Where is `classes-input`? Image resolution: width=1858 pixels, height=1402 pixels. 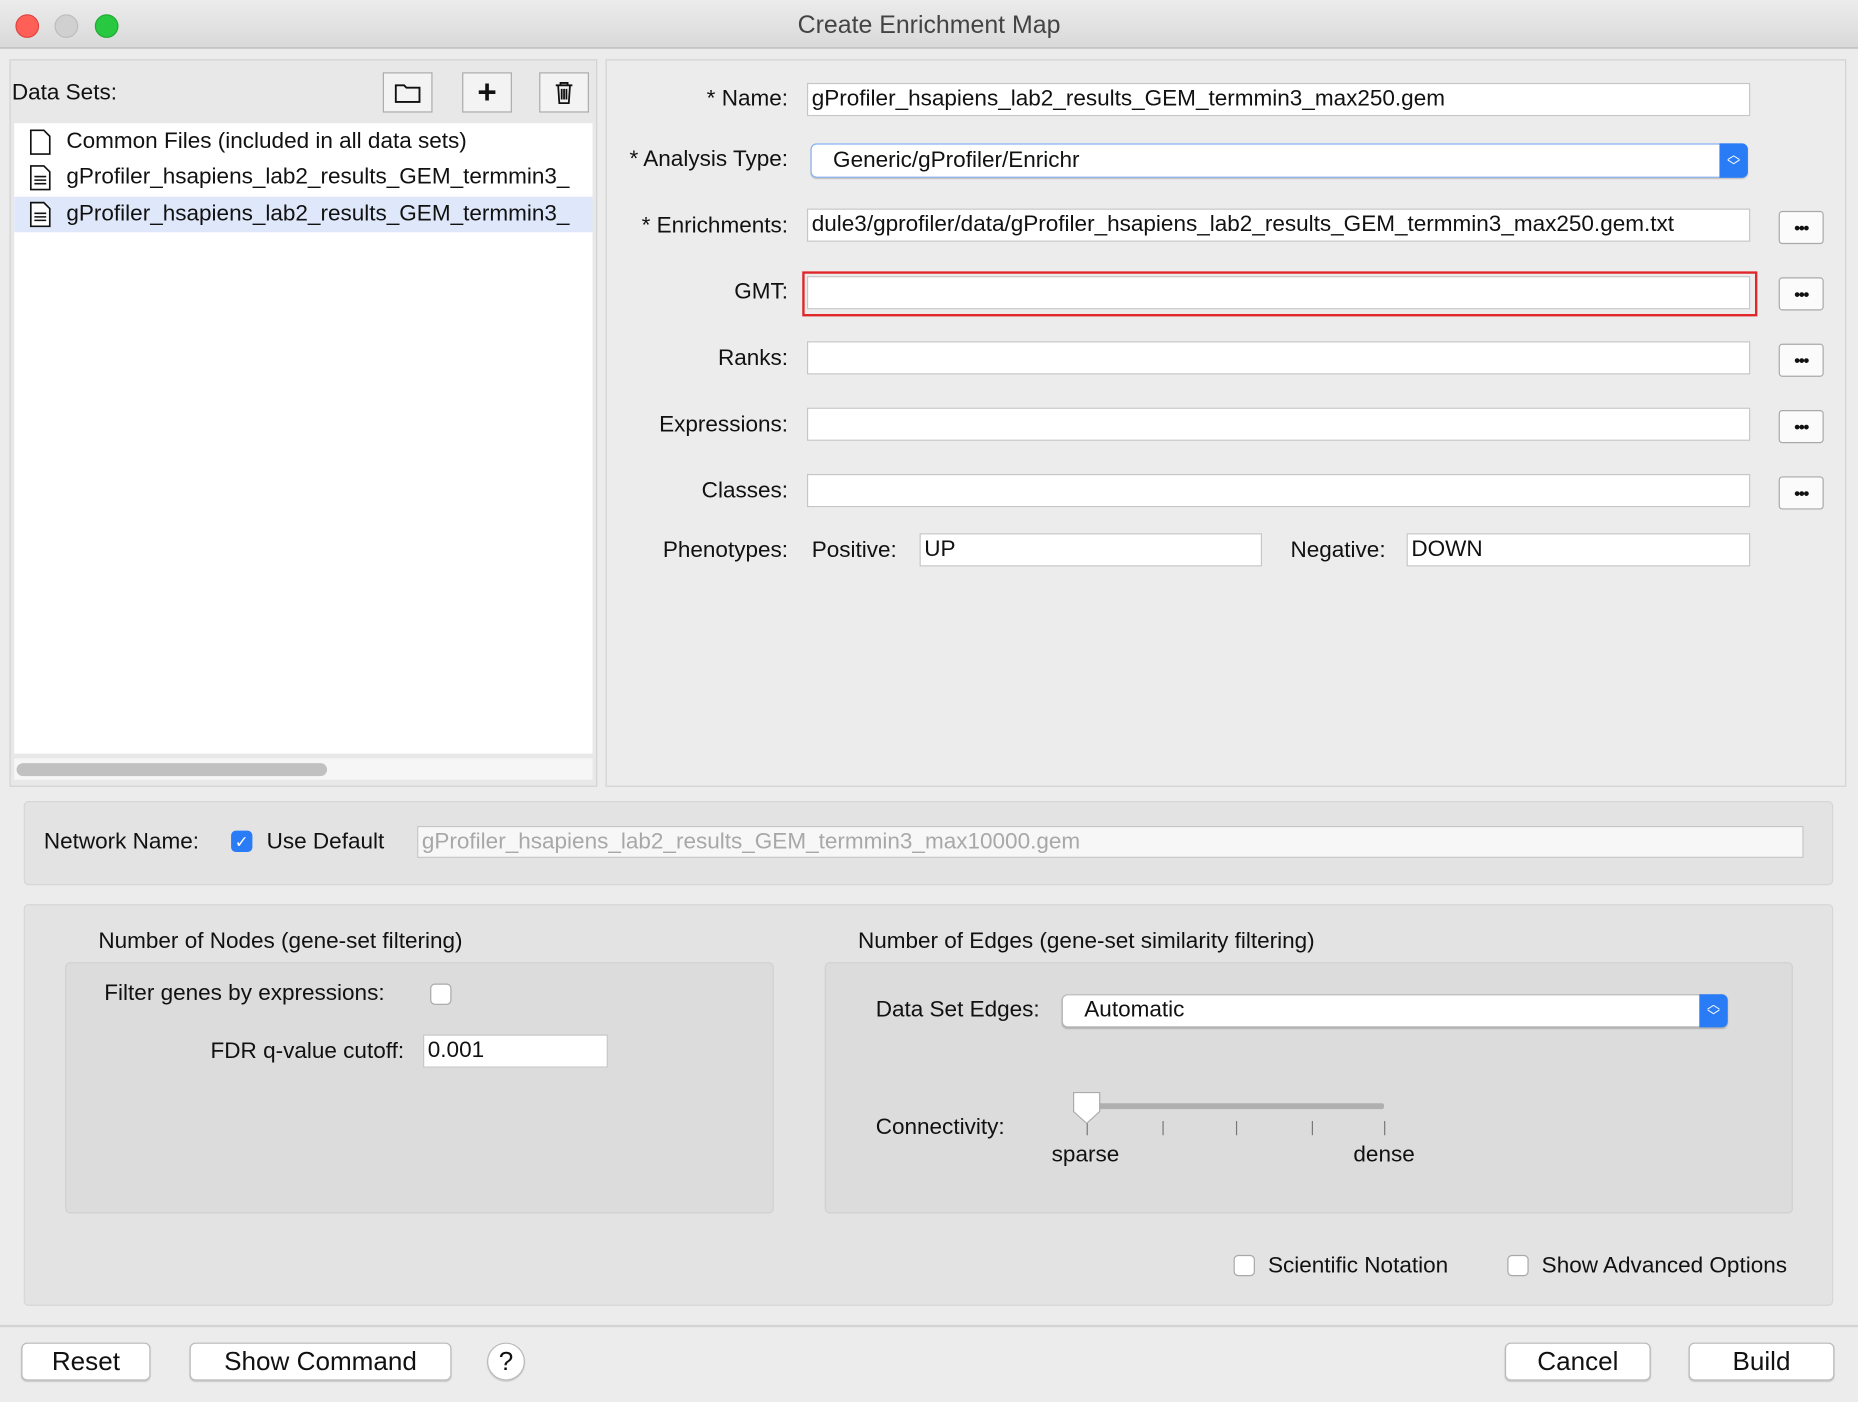
classes-input is located at coordinates (1278, 490).